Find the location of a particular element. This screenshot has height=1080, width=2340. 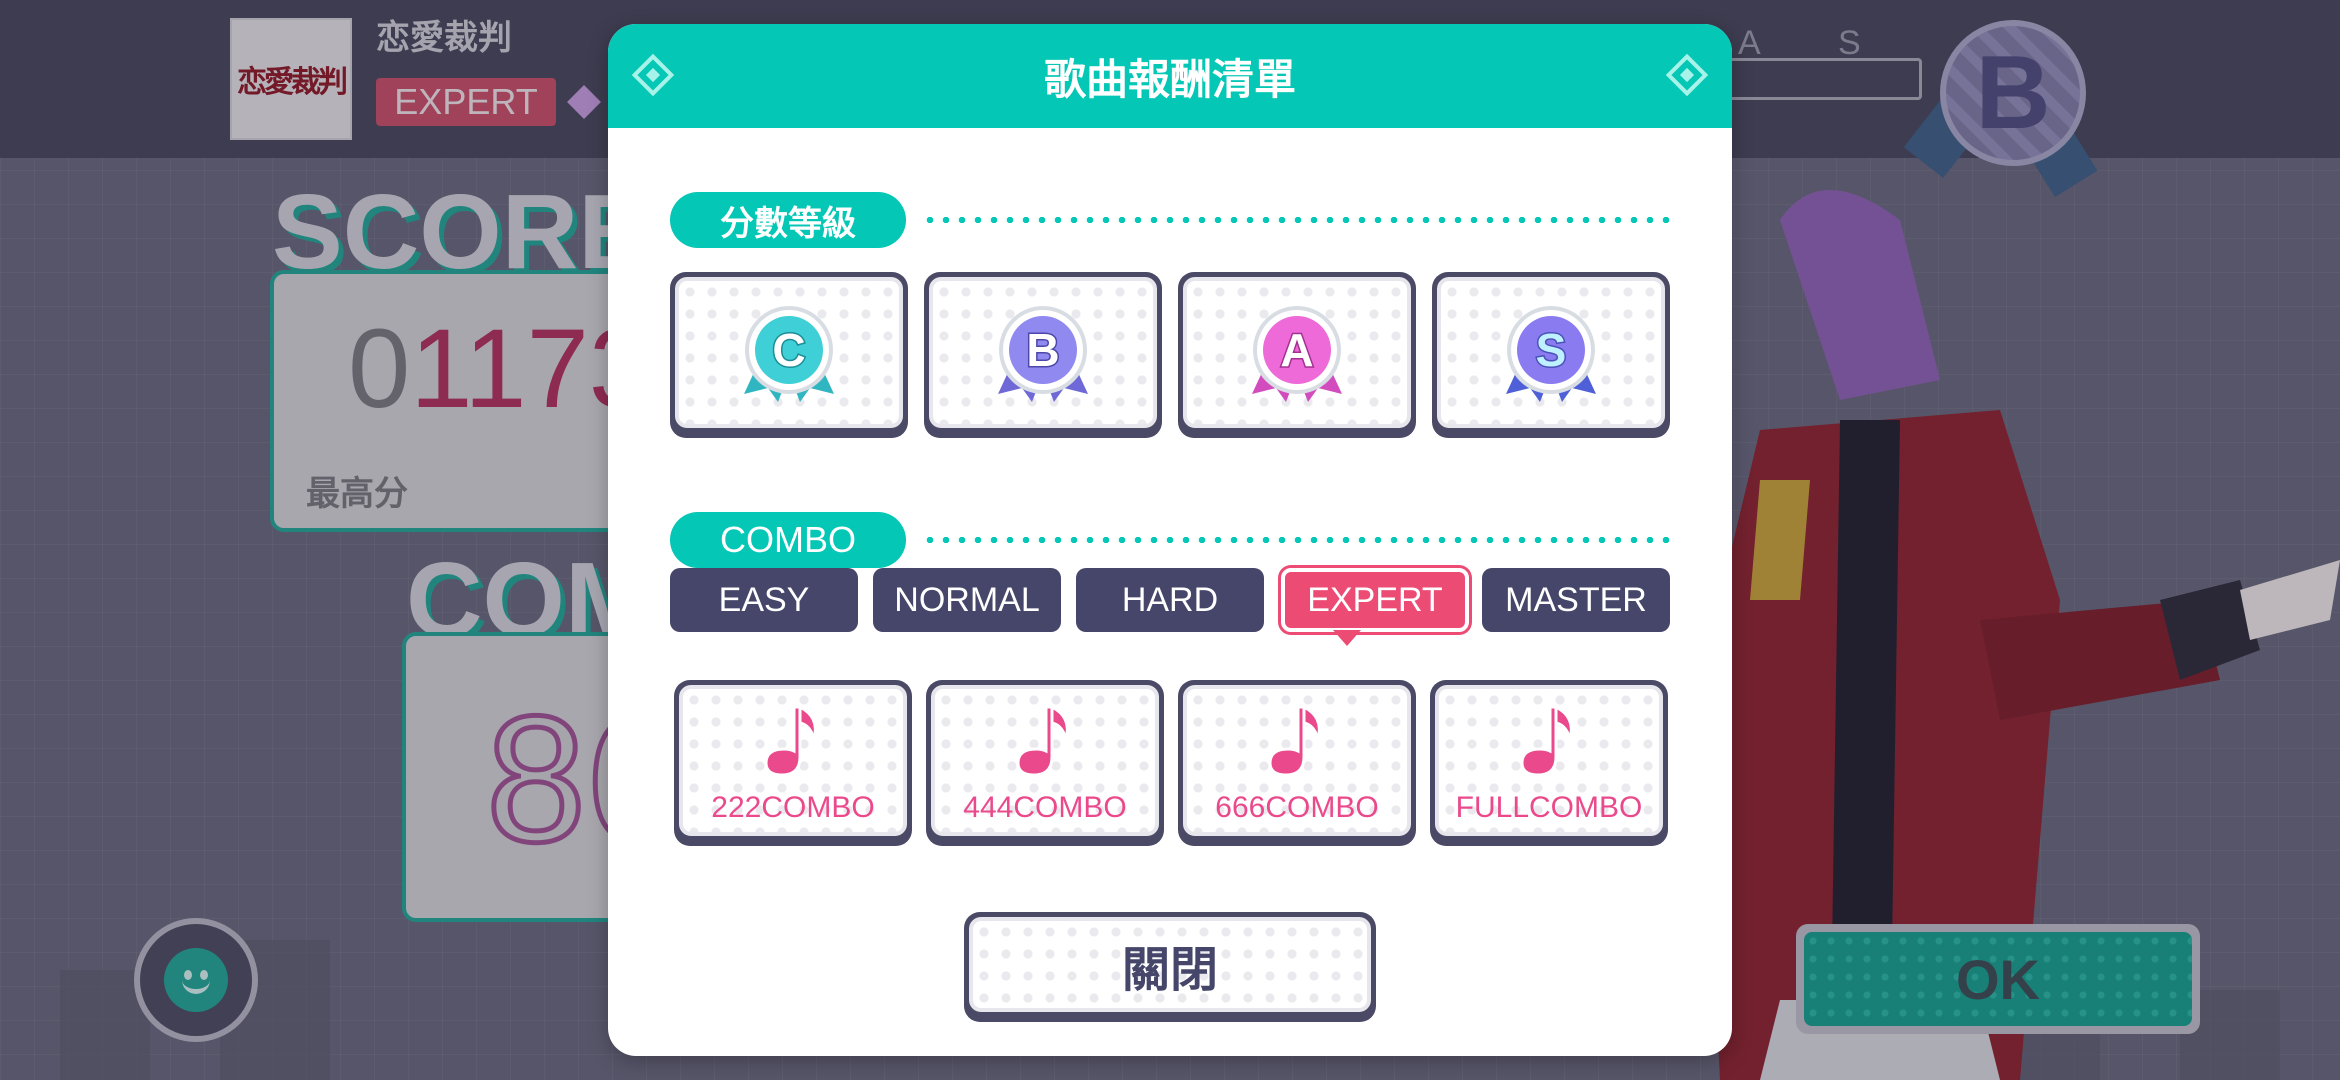

rank-reward-card-b: B is located at coordinates (1043, 355).